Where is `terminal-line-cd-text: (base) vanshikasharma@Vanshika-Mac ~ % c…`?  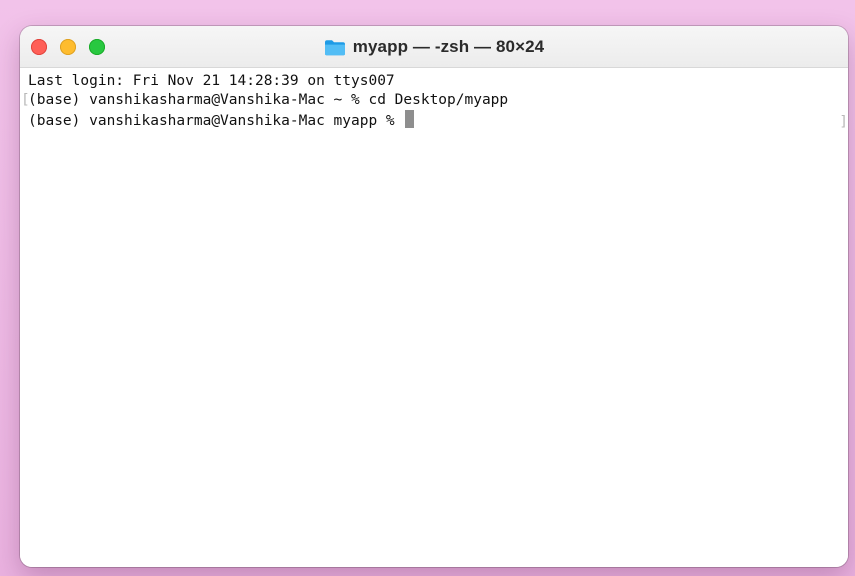 terminal-line-cd-text: (base) vanshikasharma@Vanshika-Mac ~ % c… is located at coordinates (268, 100).